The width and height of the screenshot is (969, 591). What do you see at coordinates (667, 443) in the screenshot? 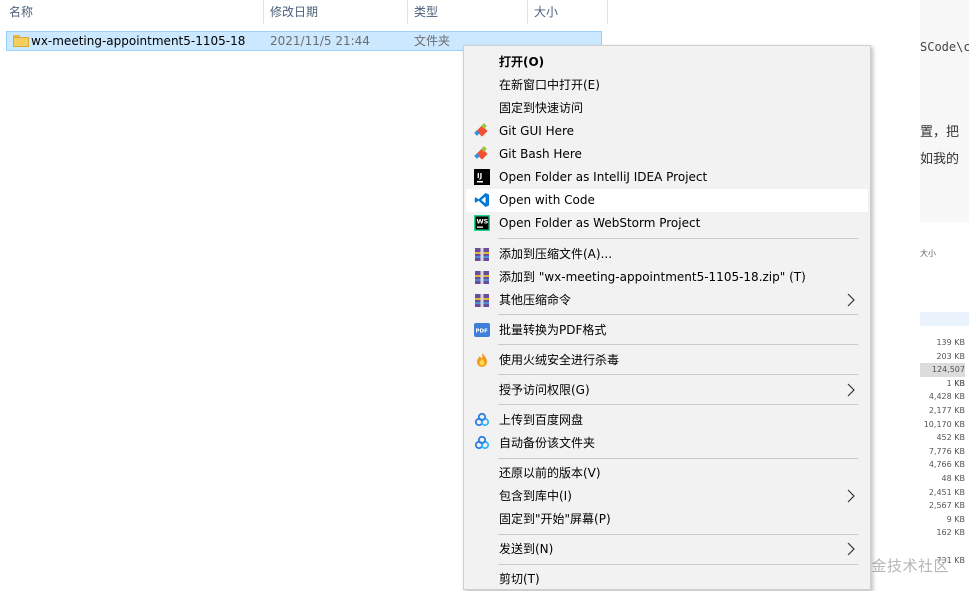
I see `menu-item-auto-backup: 自动备份该文件夹` at bounding box center [667, 443].